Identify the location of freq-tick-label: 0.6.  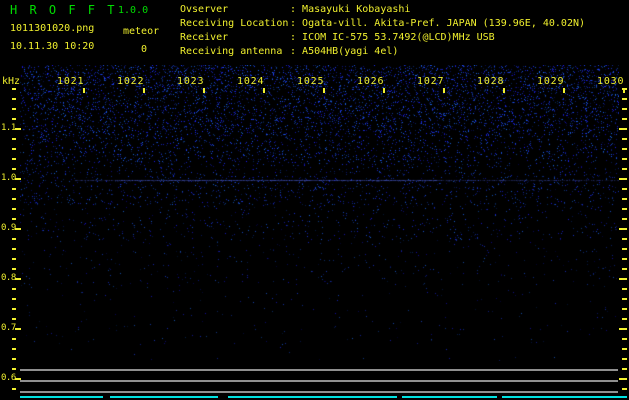
(8, 378).